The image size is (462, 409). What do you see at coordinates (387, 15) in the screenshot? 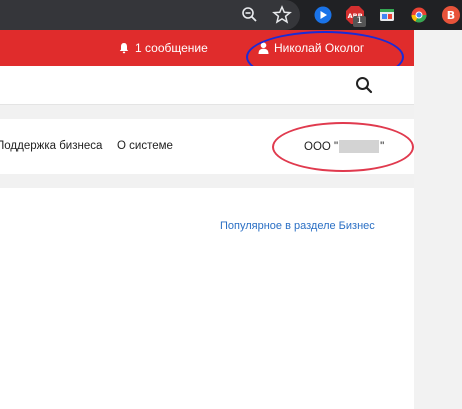
I see `tab-manager-icon` at bounding box center [387, 15].